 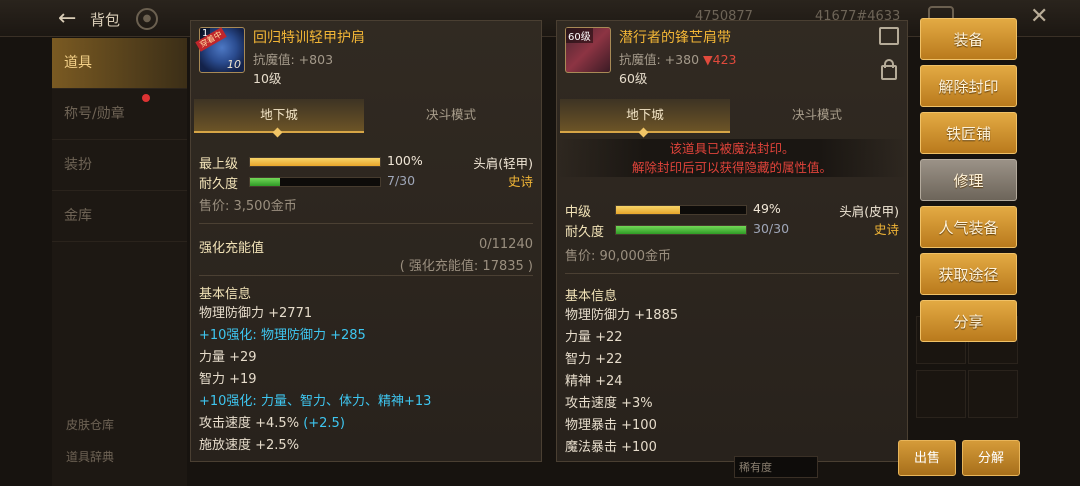 What do you see at coordinates (594, 381) in the screenshot?
I see `stat-line: 精神 +24` at bounding box center [594, 381].